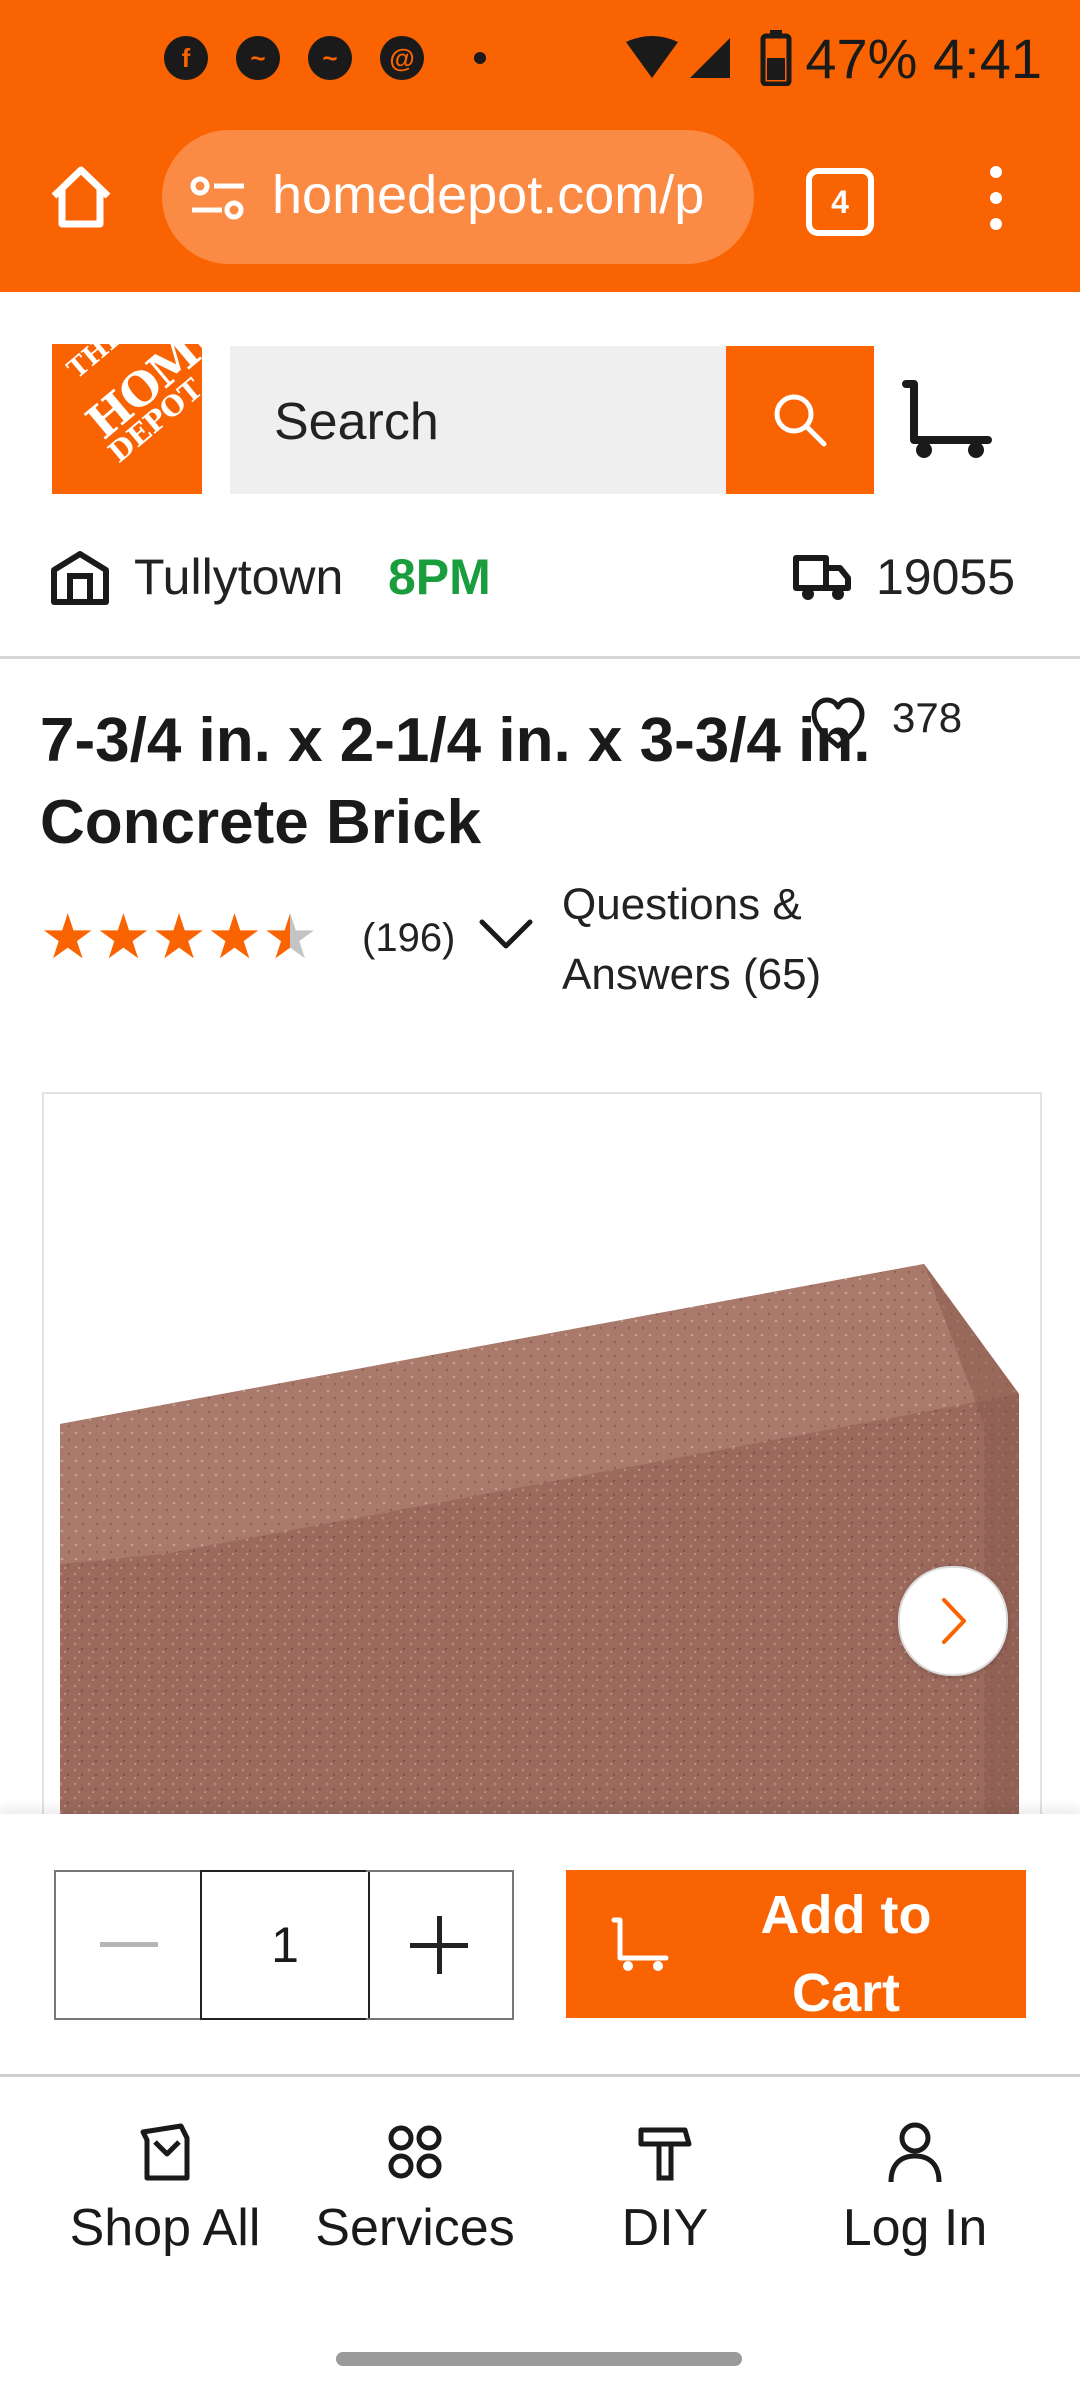 The height and width of the screenshot is (2400, 1080). I want to click on url-bar: homedepot.com/p, so click(458, 197).